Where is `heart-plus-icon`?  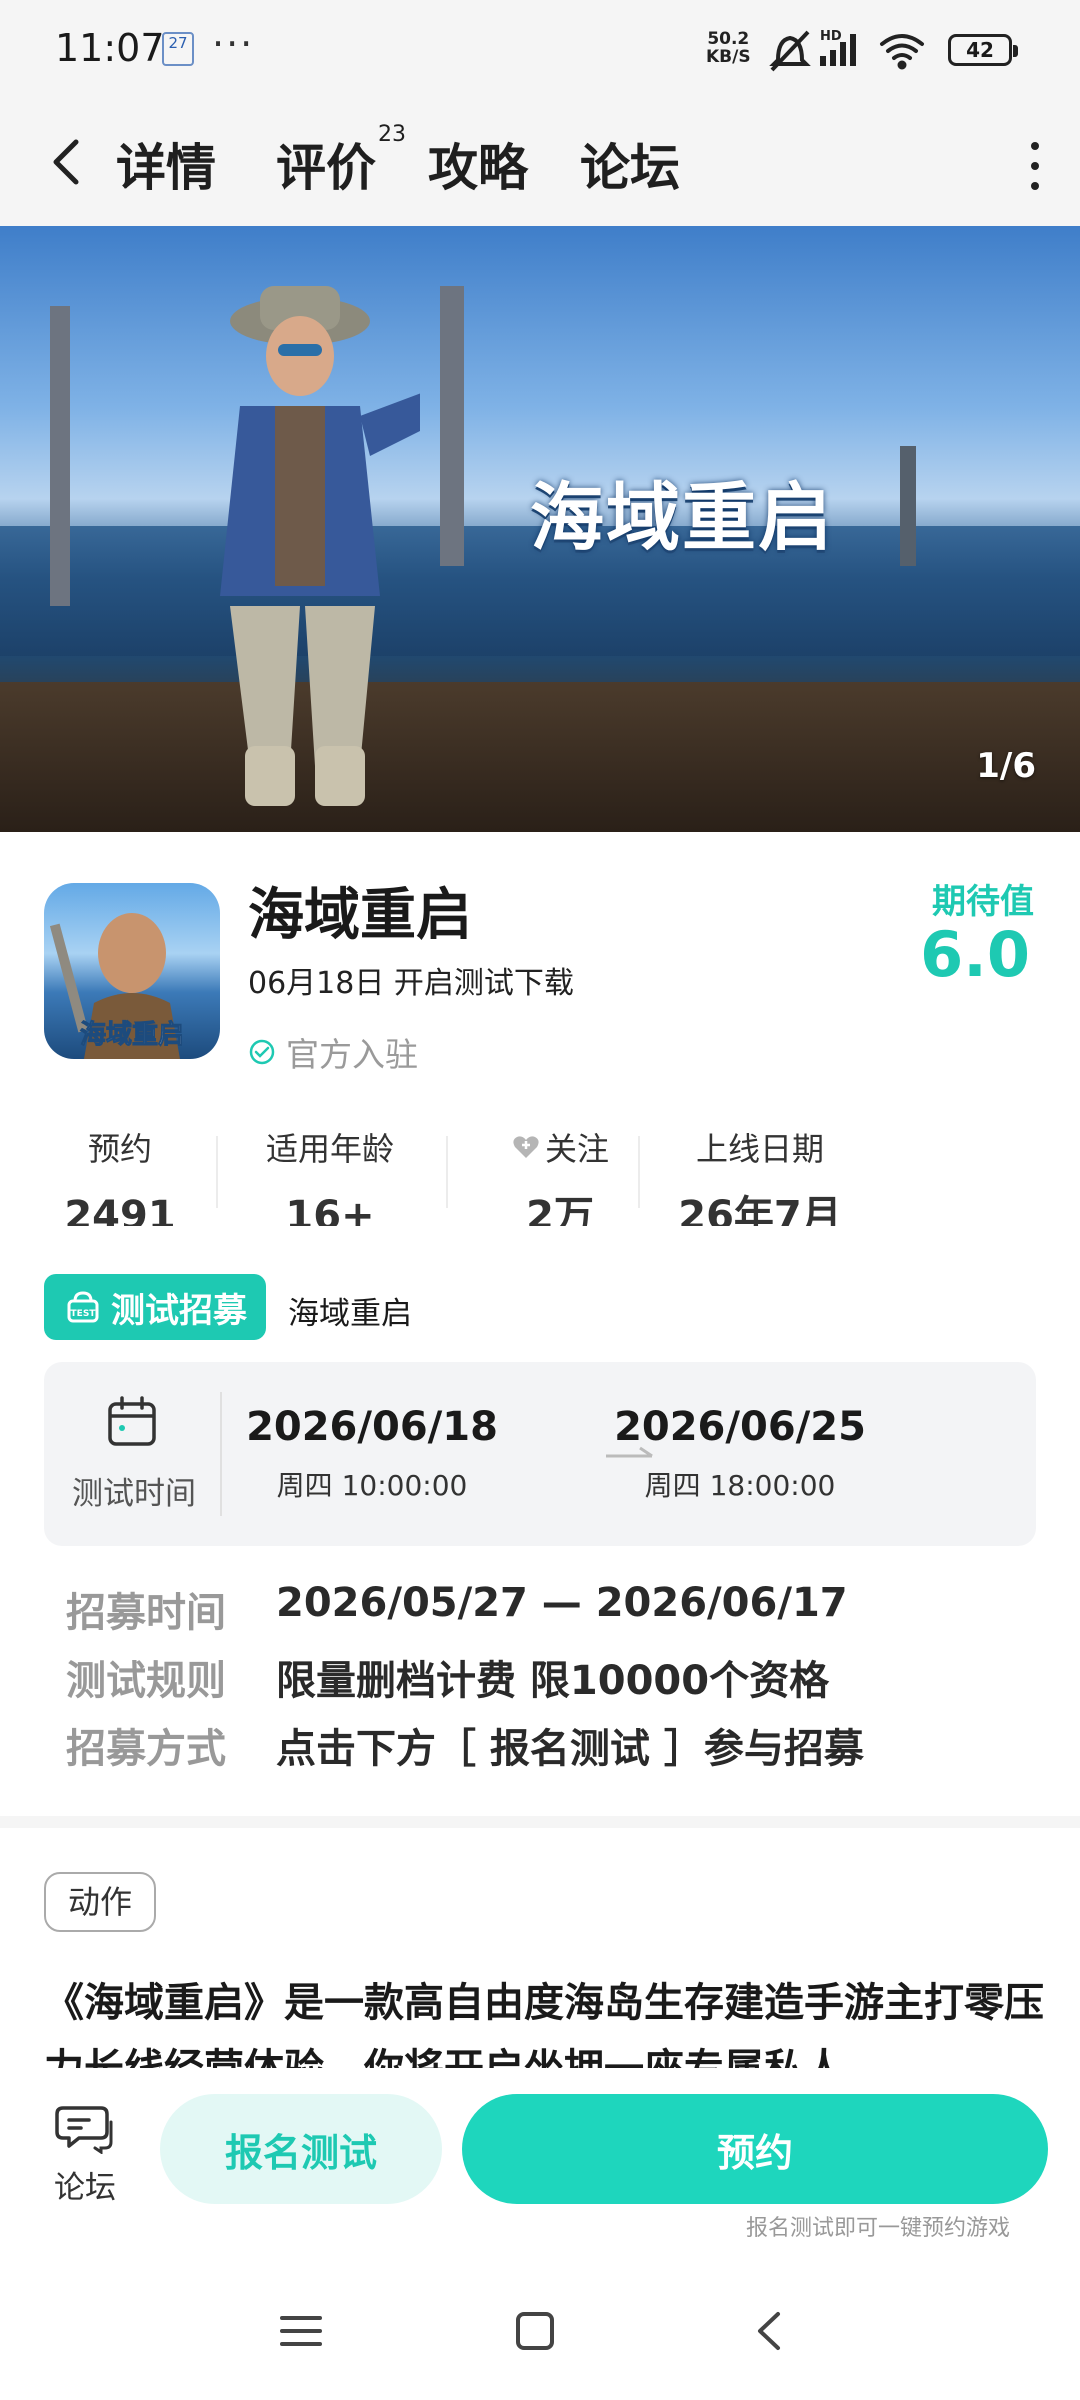
heart-plus-icon is located at coordinates (526, 1147).